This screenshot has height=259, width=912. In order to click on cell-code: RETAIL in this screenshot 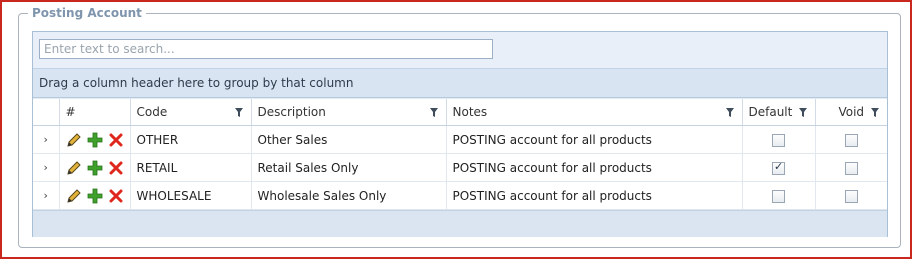, I will do `click(191, 167)`.